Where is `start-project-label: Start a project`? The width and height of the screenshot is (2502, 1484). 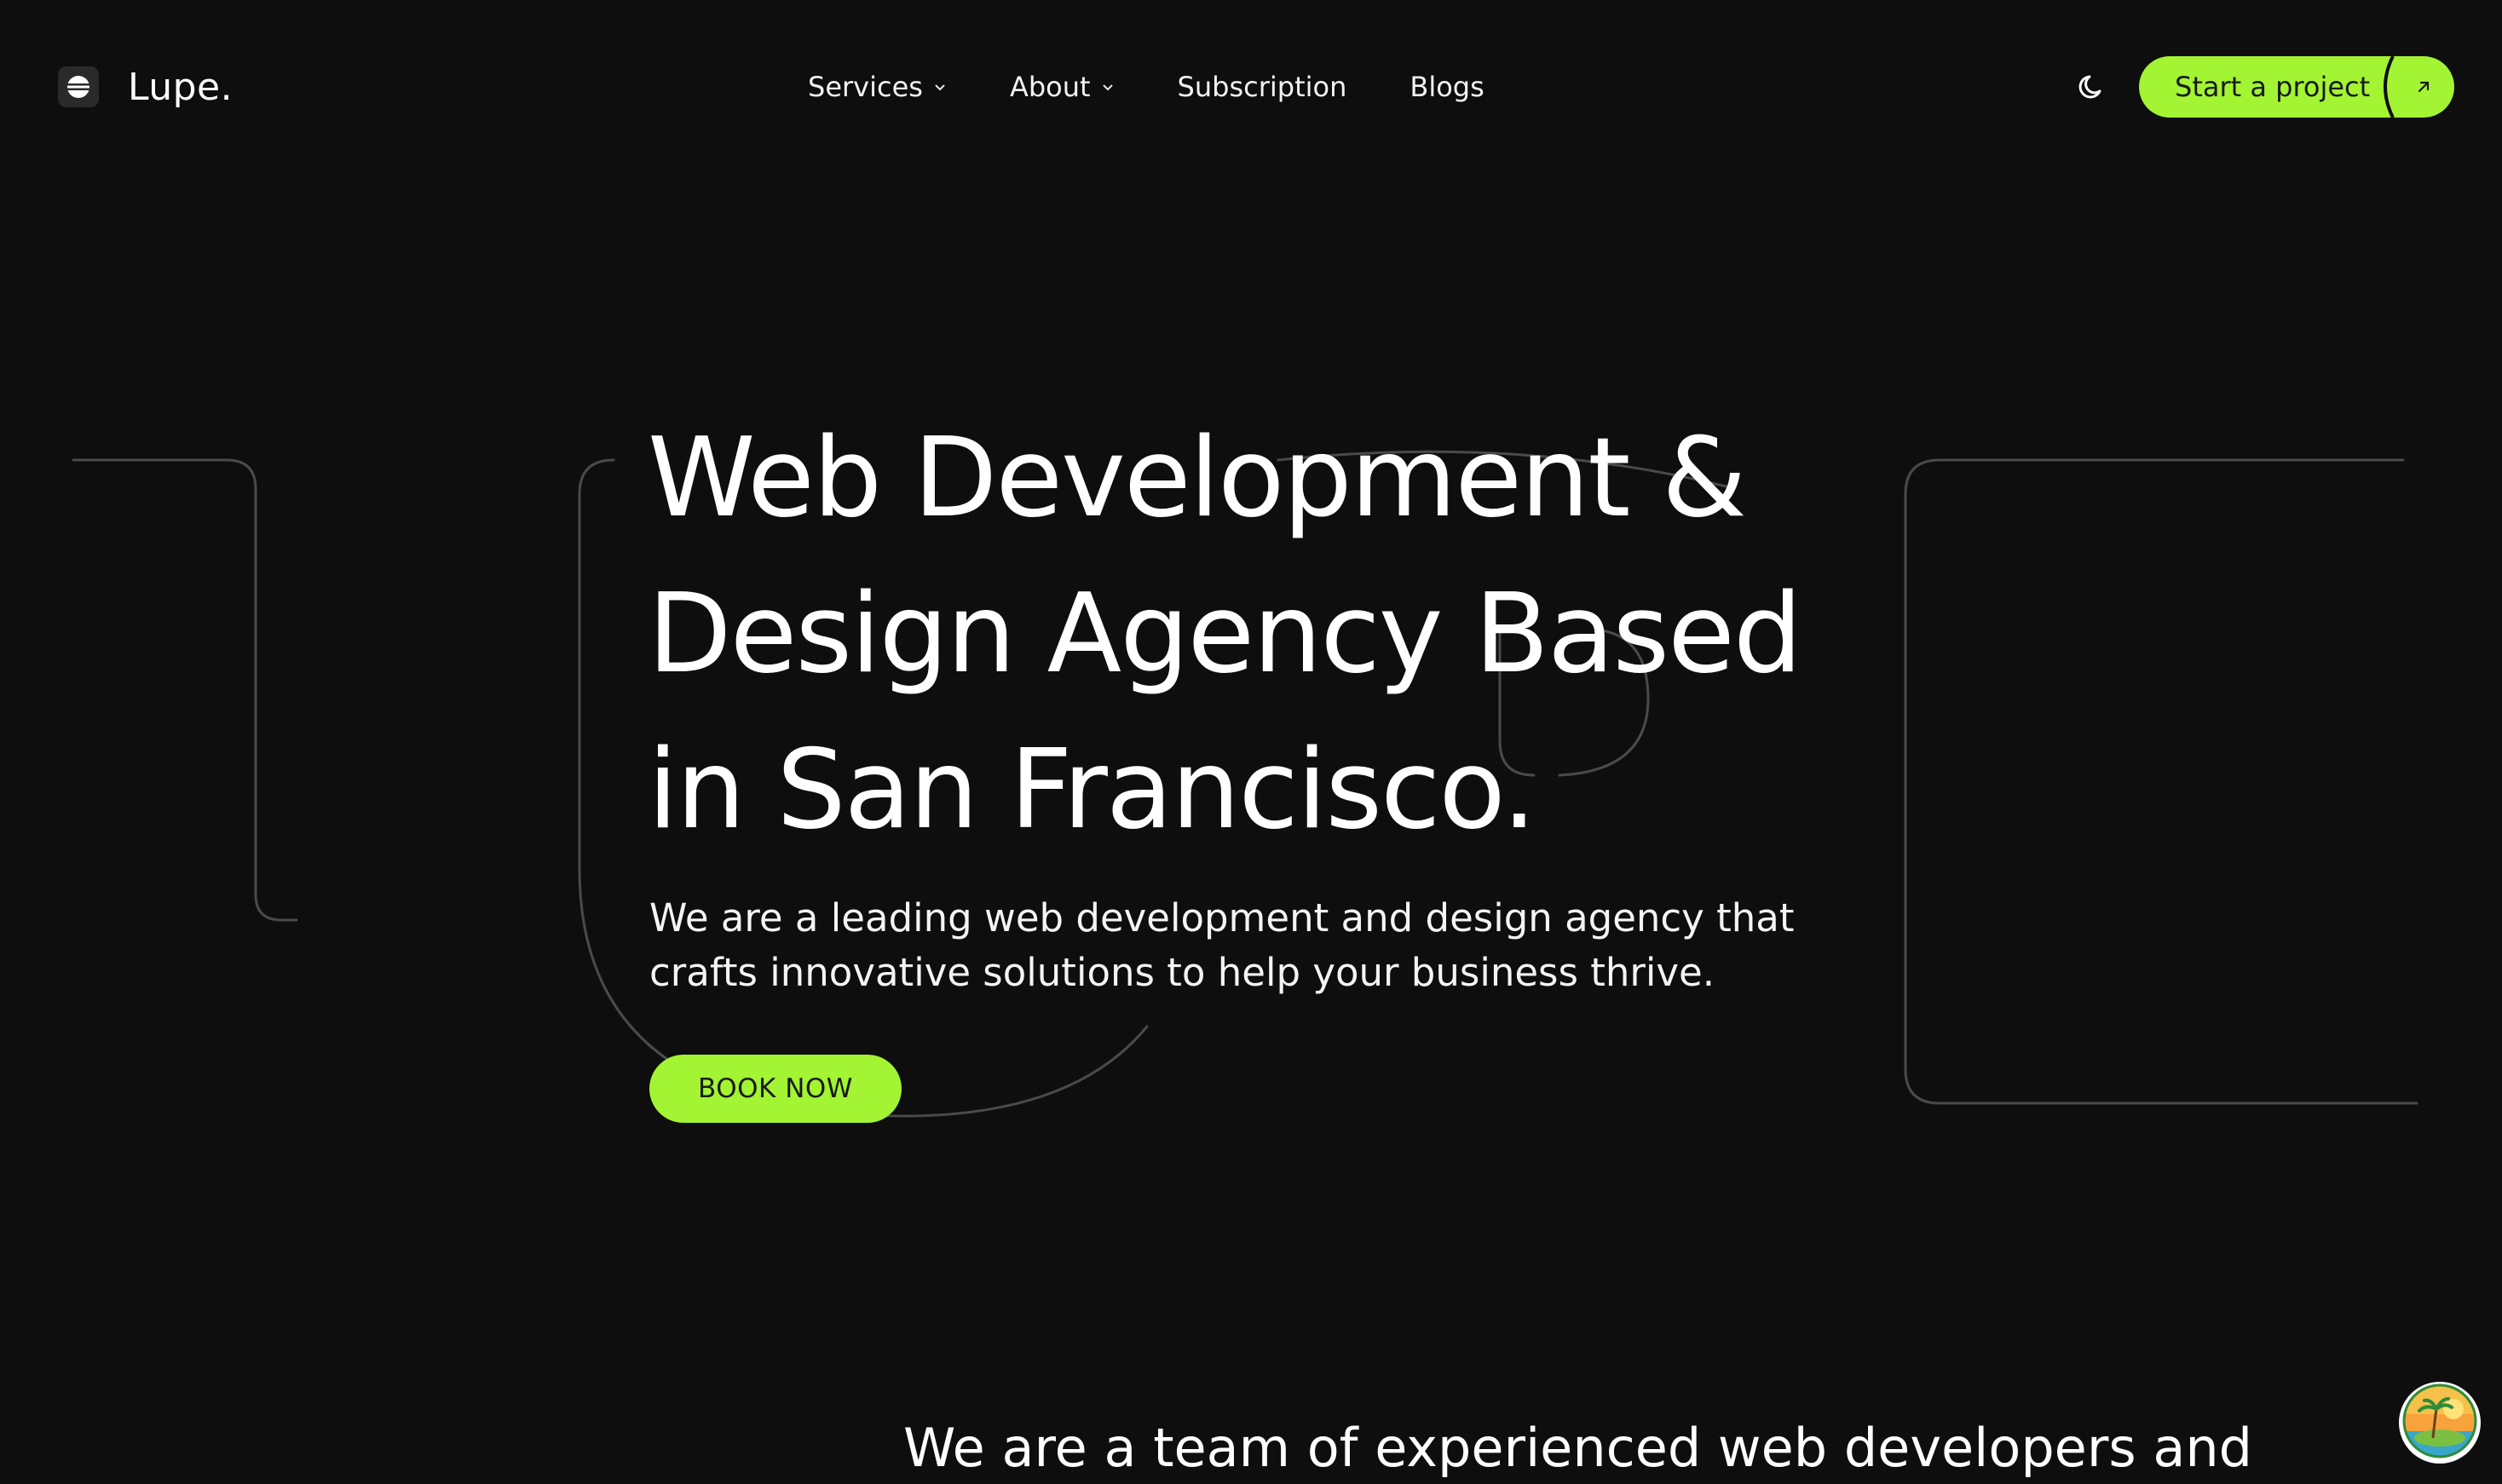
start-project-label: Start a project is located at coordinates (2273, 87).